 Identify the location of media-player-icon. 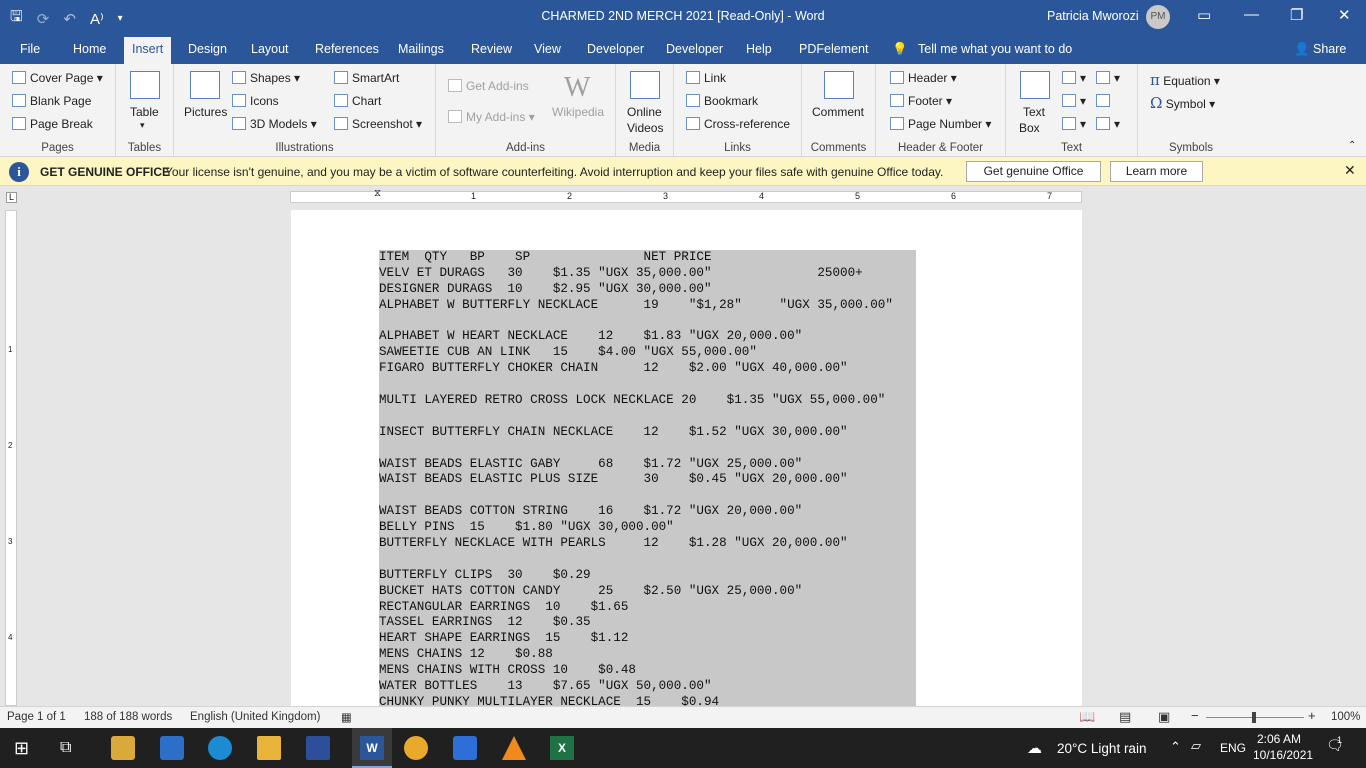
(465, 748).